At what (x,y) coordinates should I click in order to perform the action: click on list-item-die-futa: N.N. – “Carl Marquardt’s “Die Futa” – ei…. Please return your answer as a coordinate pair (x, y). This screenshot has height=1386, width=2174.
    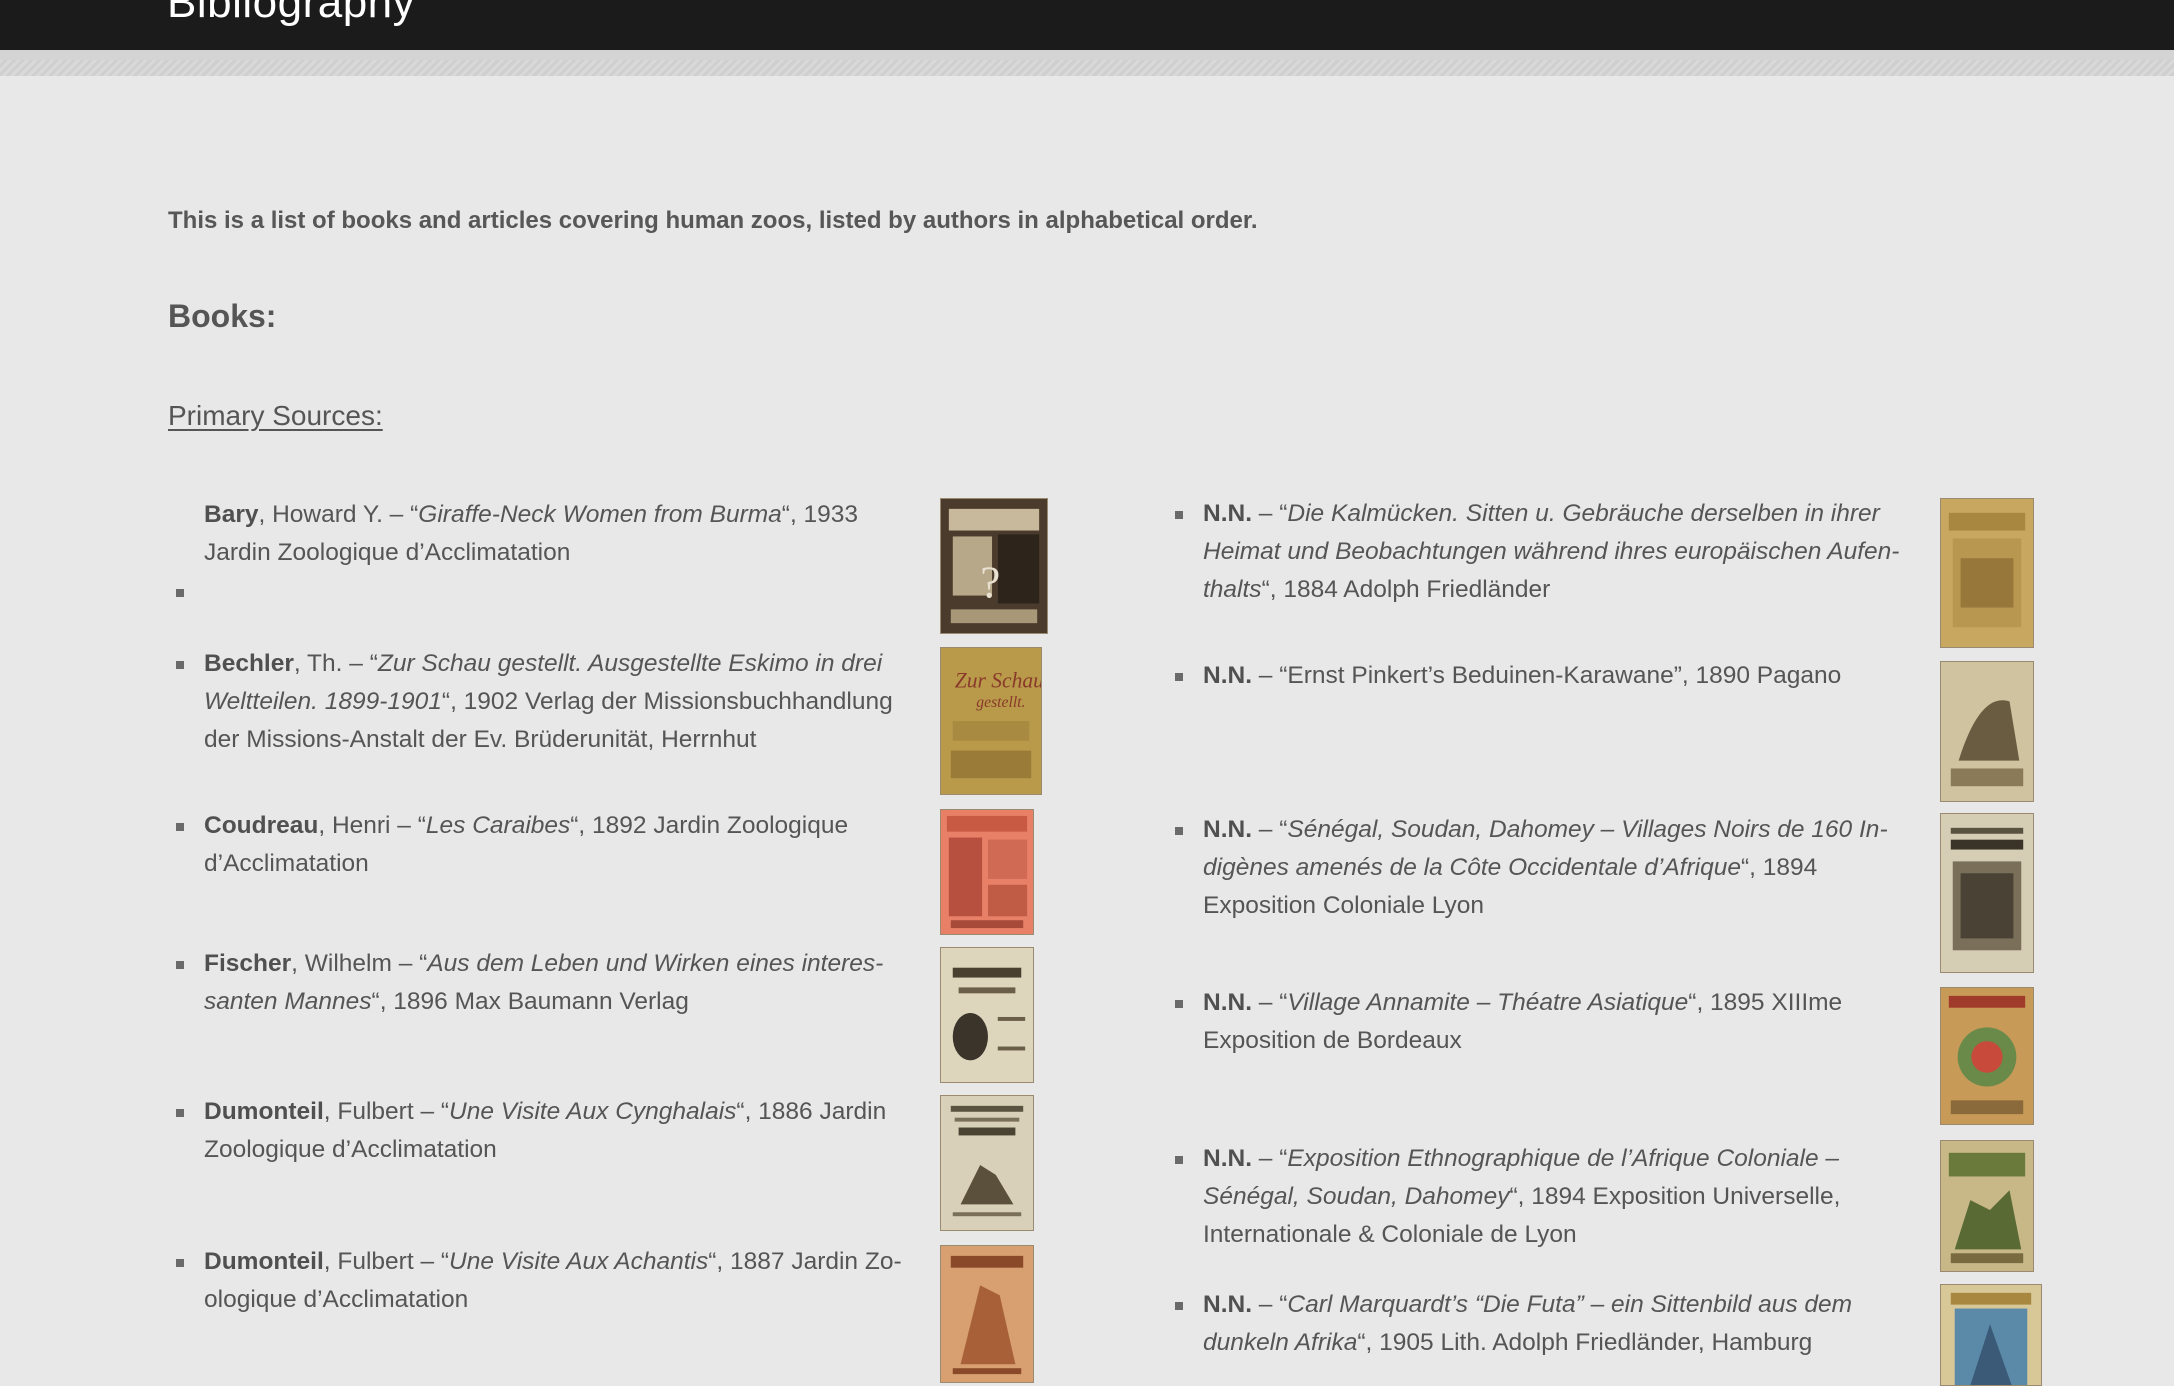
    Looking at the image, I should click on (1528, 1323).